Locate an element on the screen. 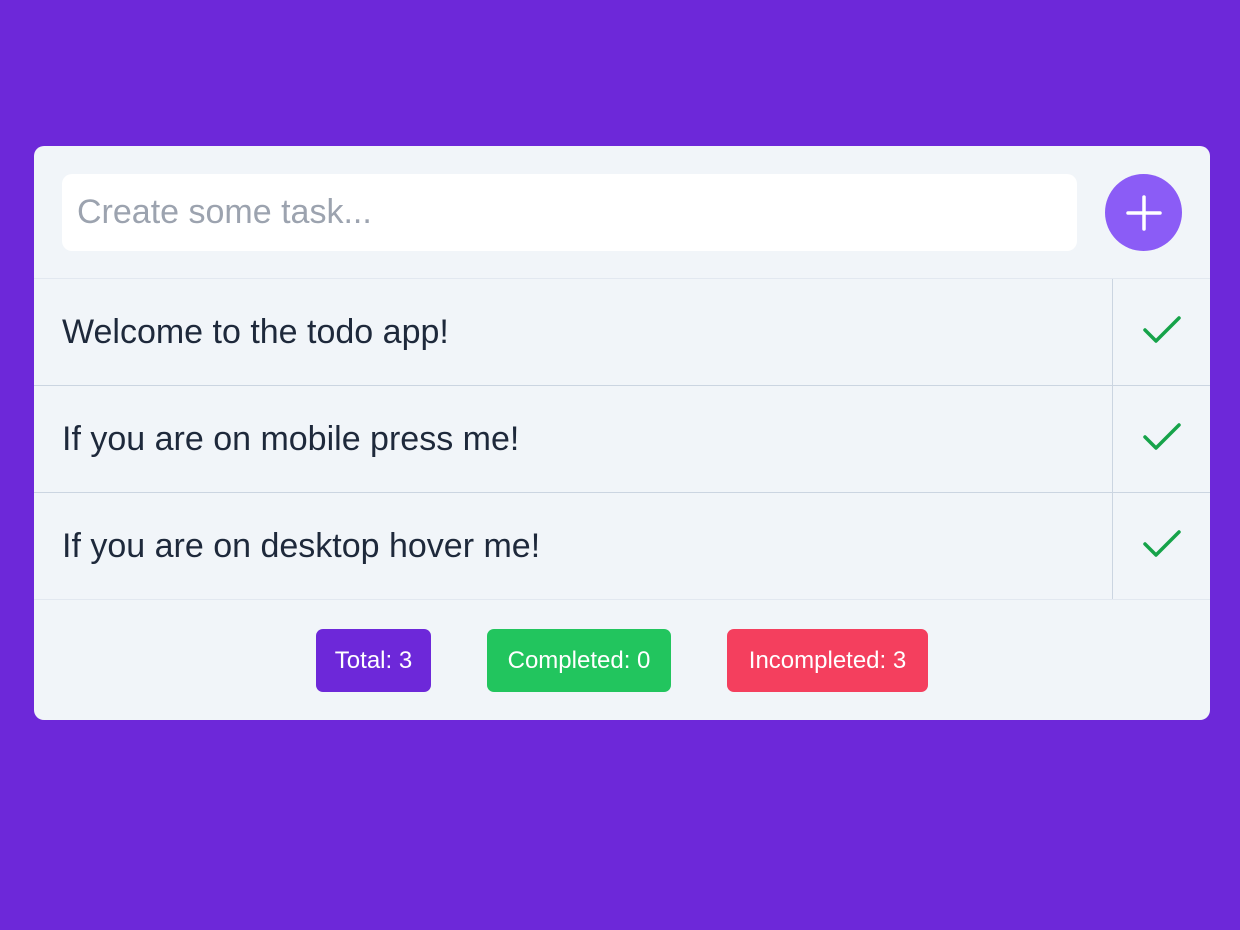 The width and height of the screenshot is (1240, 930). total-badge: Total: 3 is located at coordinates (373, 660).